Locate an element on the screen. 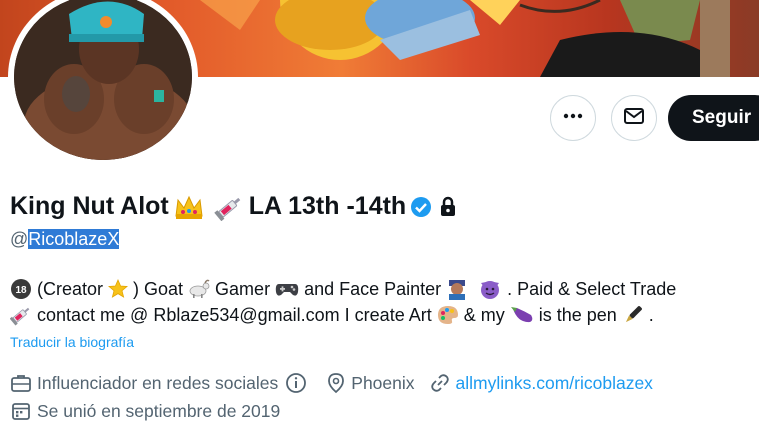  translate-bio-link: Traducir la biografía is located at coordinates (72, 342).